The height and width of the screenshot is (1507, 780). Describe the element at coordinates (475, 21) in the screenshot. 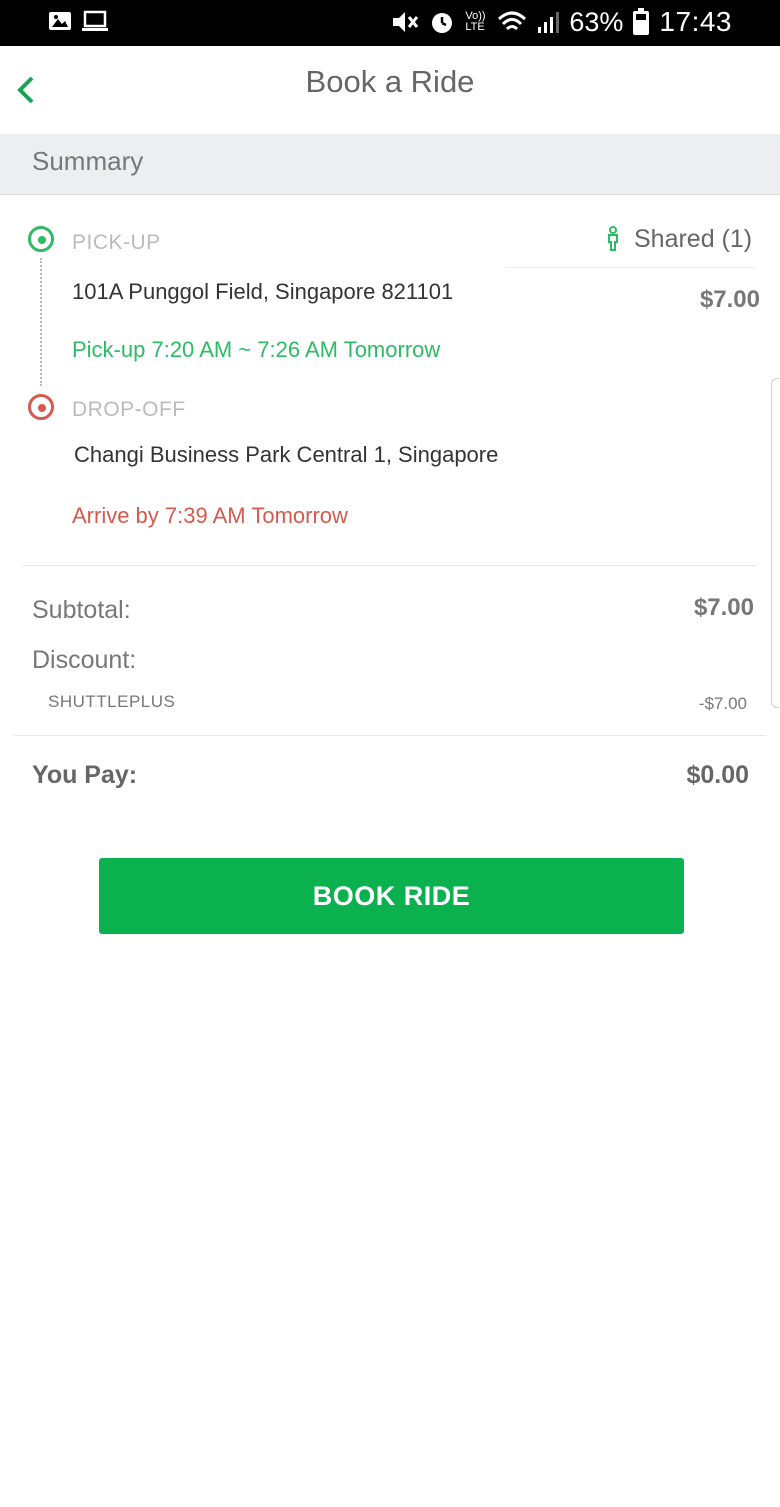

I see `volte-icon: Vo)) LTE` at that location.